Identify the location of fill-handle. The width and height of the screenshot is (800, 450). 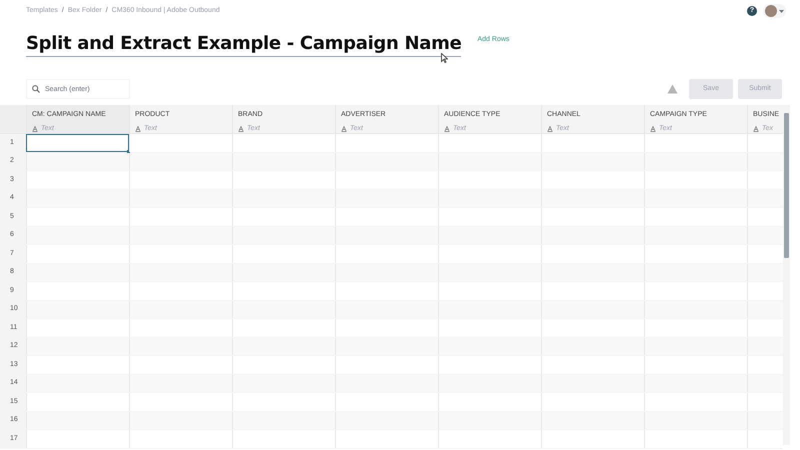
(128, 151).